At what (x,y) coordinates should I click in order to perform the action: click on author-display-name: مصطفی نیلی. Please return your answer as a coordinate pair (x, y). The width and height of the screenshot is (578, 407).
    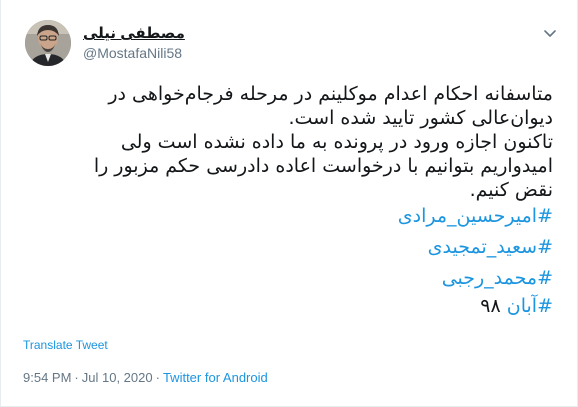
    Looking at the image, I should click on (134, 33).